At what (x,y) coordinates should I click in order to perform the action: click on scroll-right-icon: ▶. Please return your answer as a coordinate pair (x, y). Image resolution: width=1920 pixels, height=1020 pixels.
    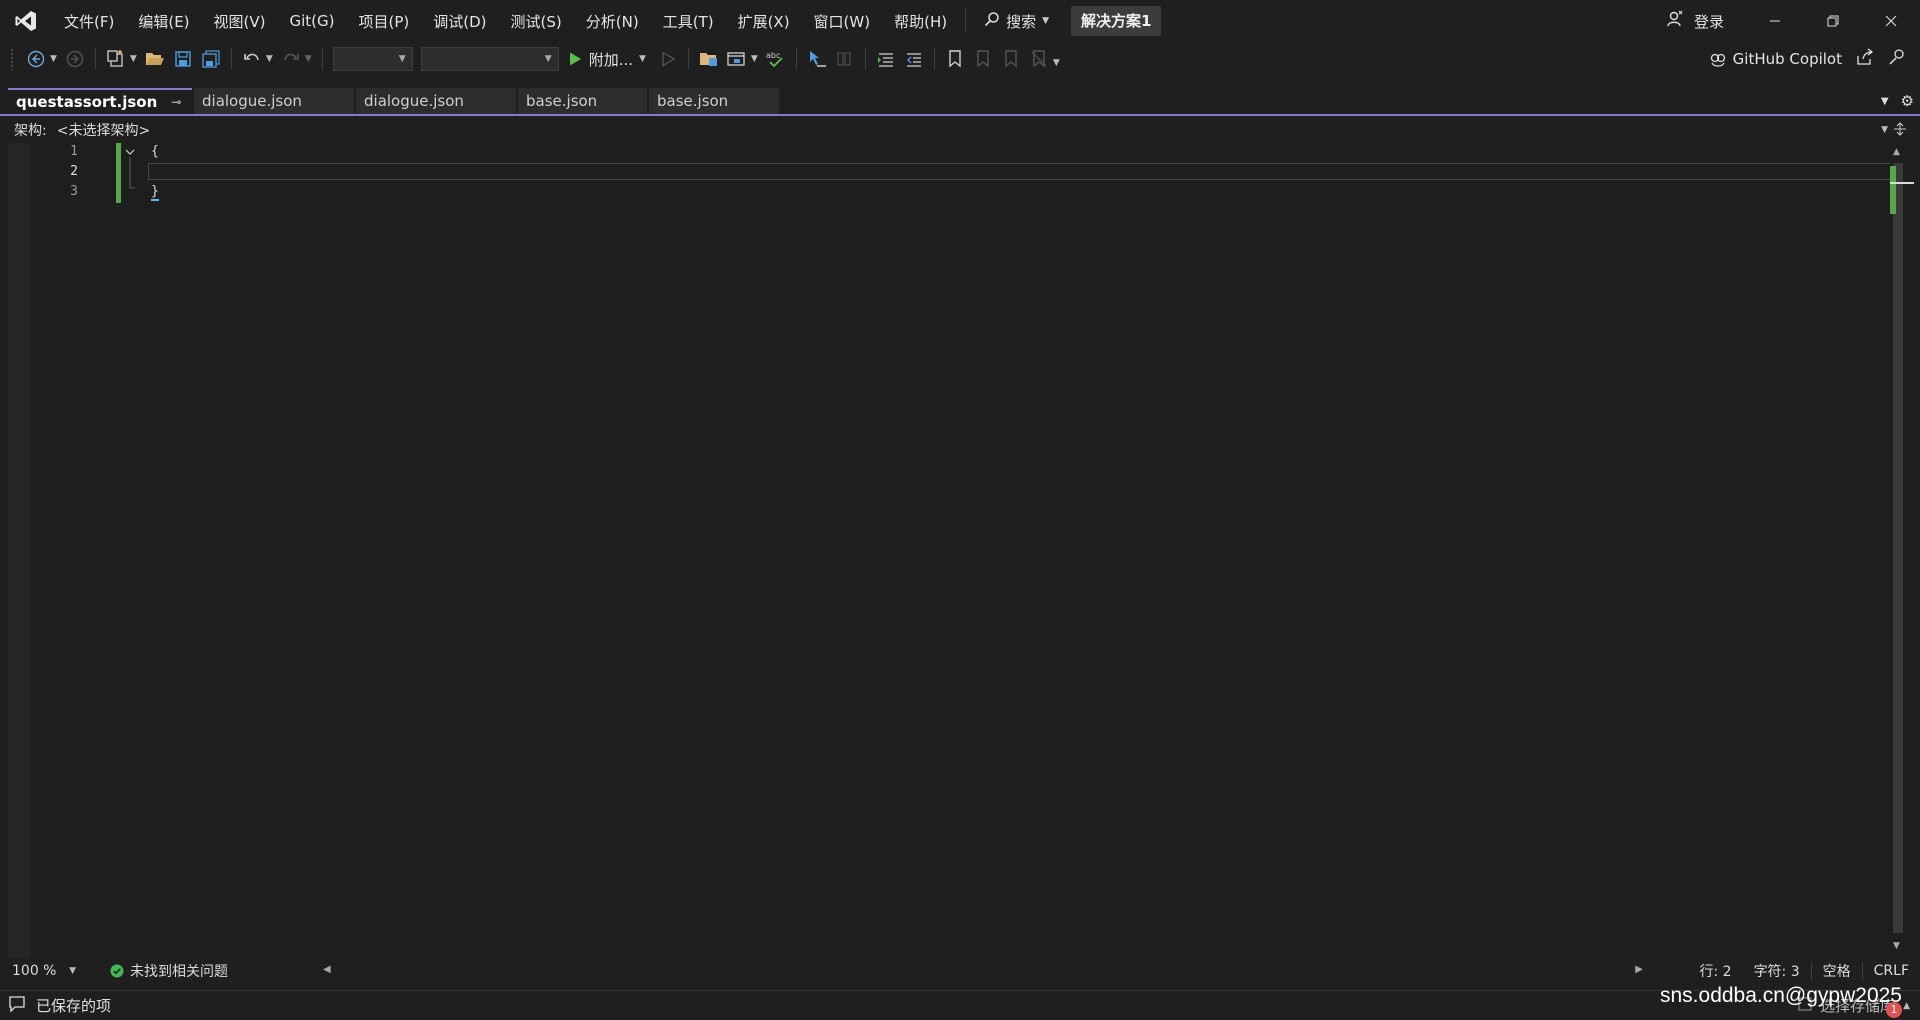
    Looking at the image, I should click on (1639, 969).